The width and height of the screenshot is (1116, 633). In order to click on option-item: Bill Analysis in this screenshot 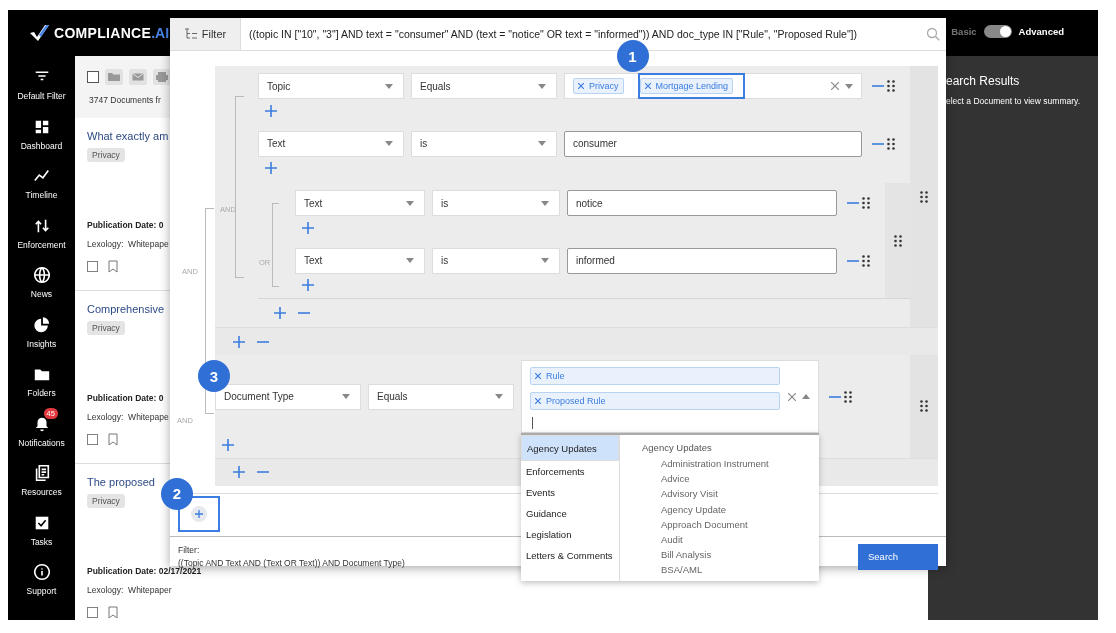, I will do `click(730, 555)`.